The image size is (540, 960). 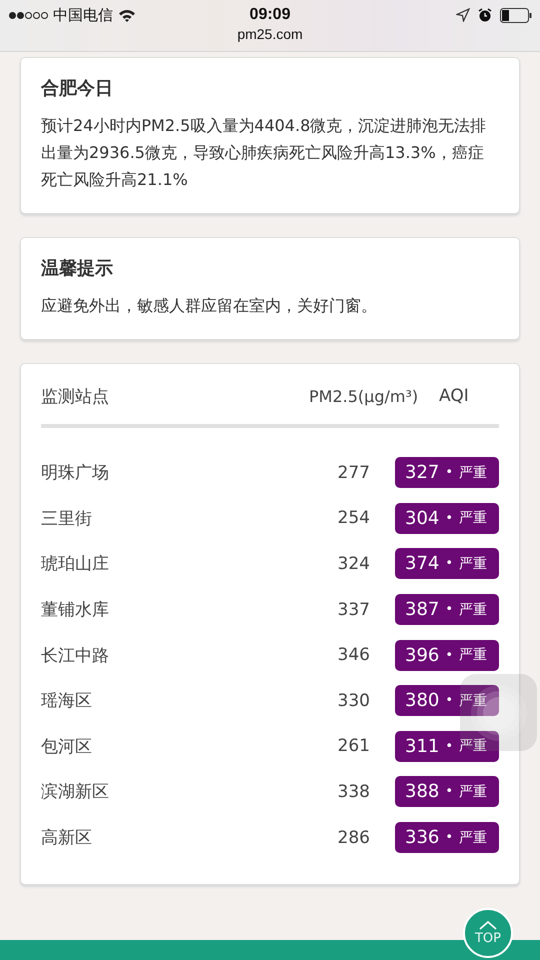 I want to click on aqi-badge: 304 • 严重, so click(x=447, y=518).